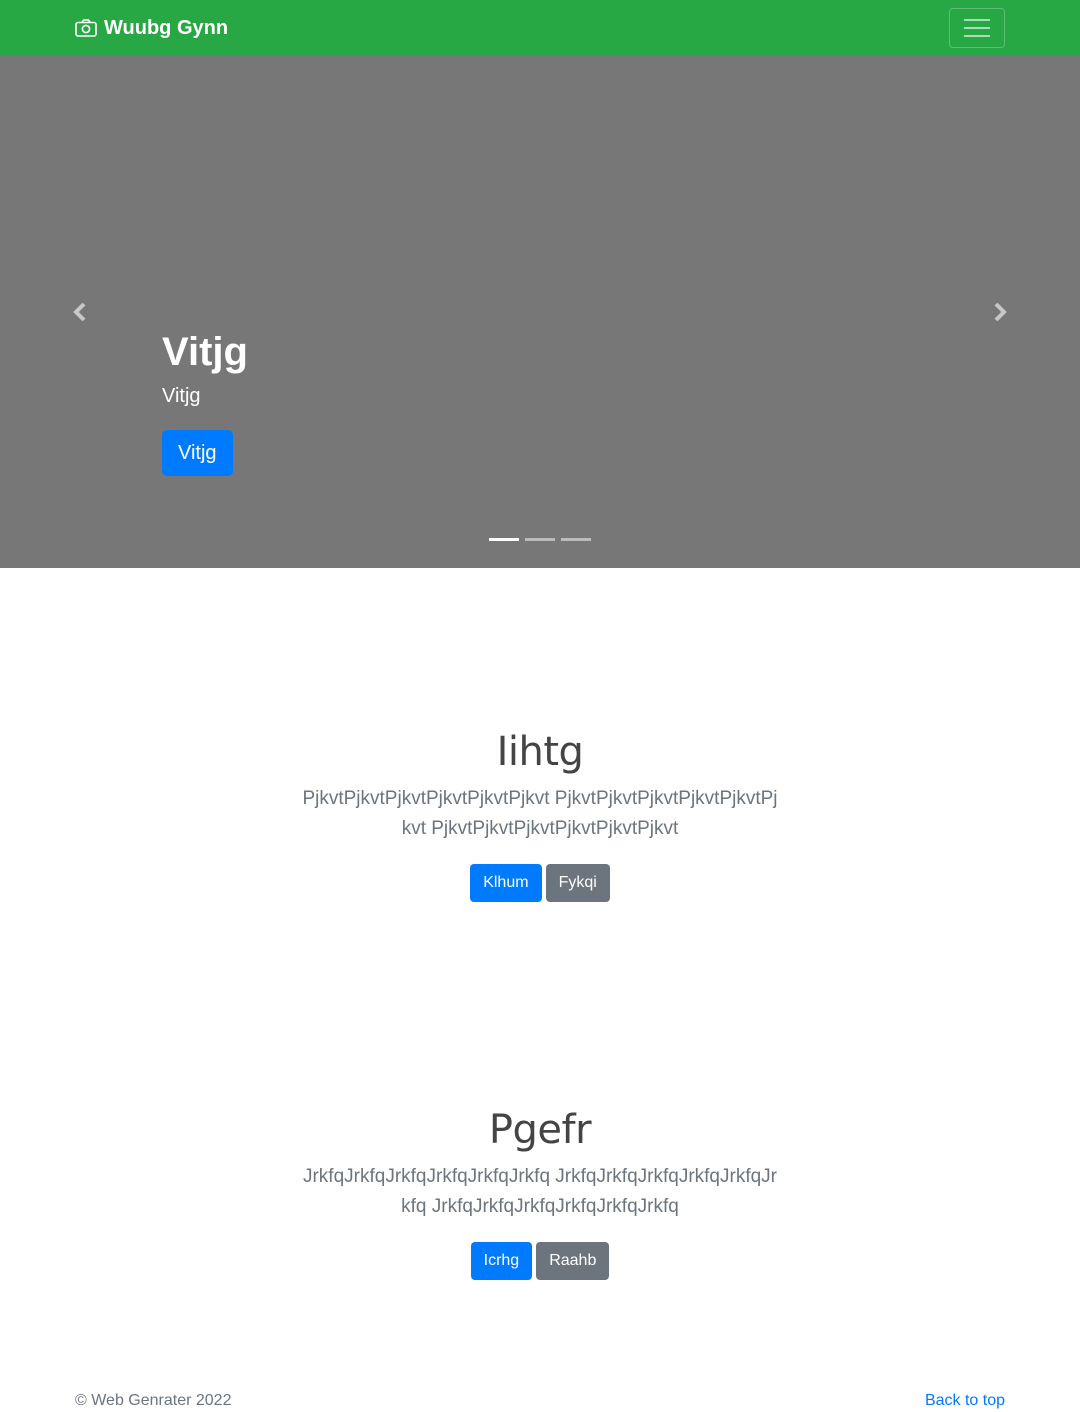 The width and height of the screenshot is (1080, 1412). I want to click on carousel-caption: Vitjg Vitjg Vitjg, so click(205, 402).